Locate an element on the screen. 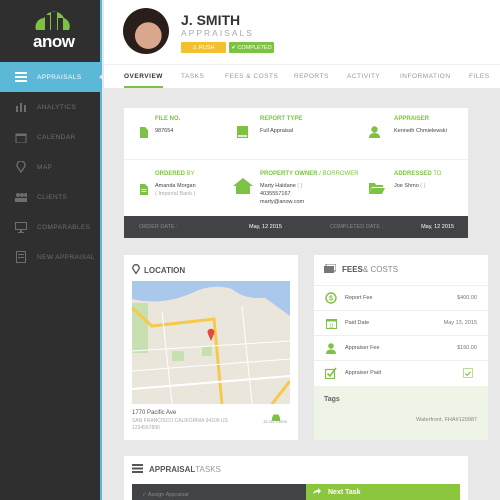  sidebar-item-label: Calendar is located at coordinates (56, 137).